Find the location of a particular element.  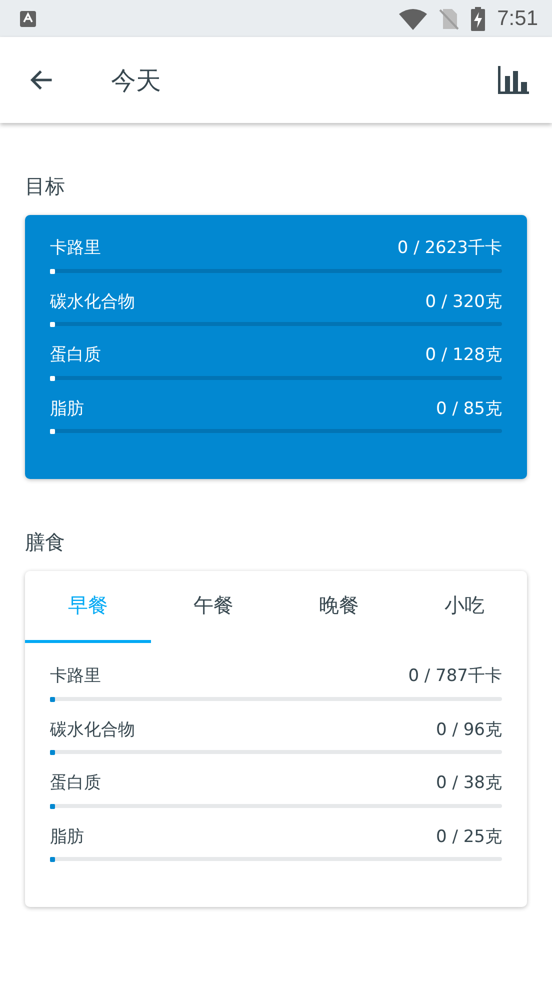

section-heading: 目标 is located at coordinates (45, 186).